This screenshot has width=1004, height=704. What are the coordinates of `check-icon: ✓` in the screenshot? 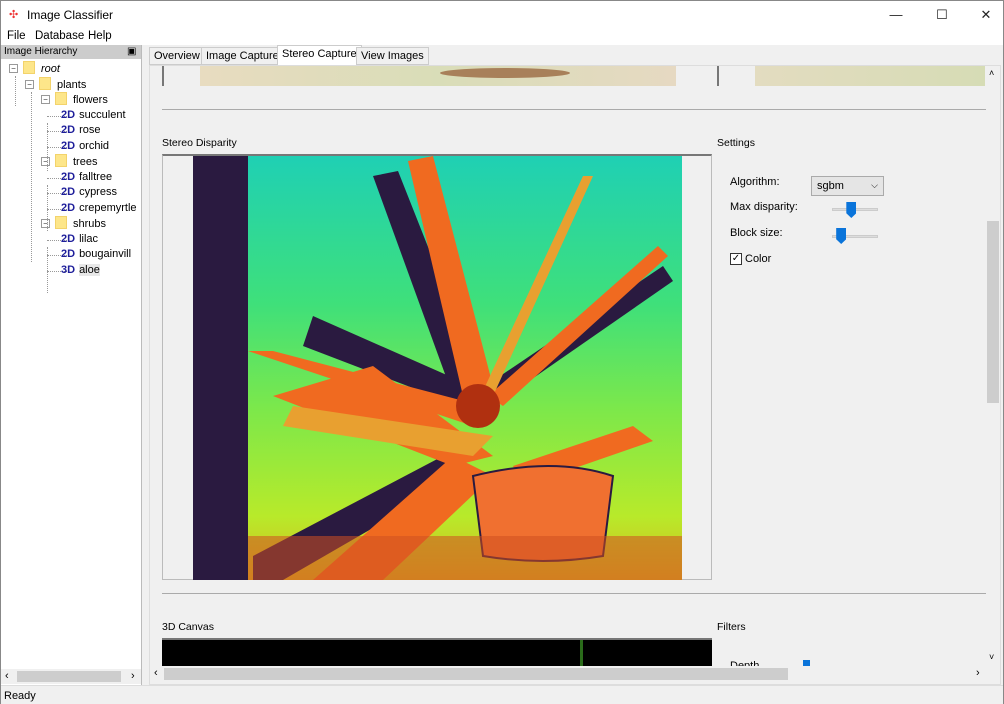 It's located at (736, 258).